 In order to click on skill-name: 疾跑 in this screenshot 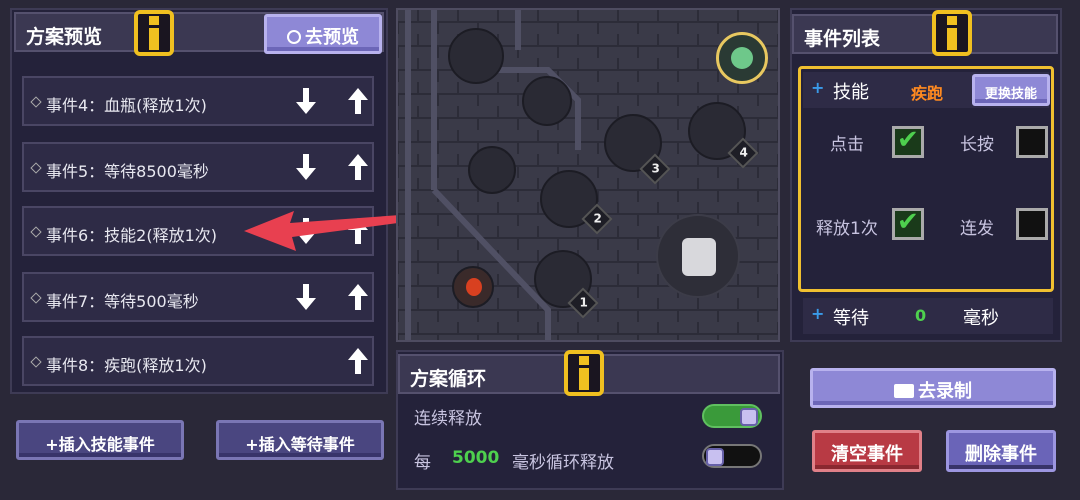, I will do `click(927, 93)`.